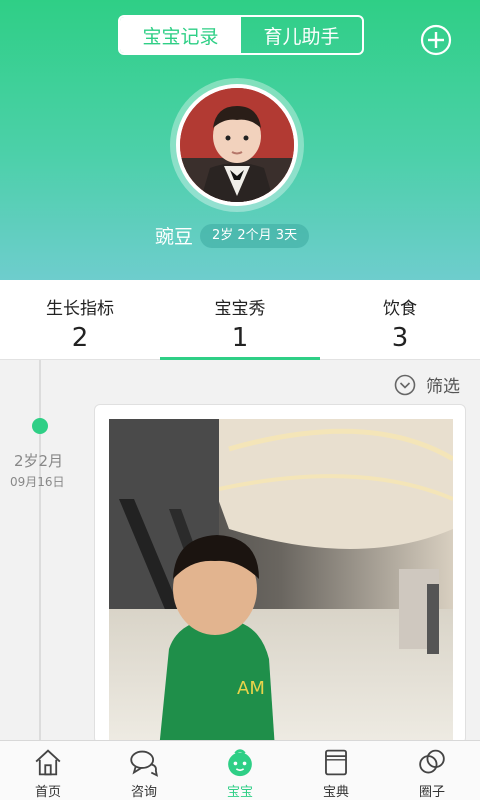 The width and height of the screenshot is (480, 800). What do you see at coordinates (436, 40) in the screenshot?
I see `plus-circle-icon` at bounding box center [436, 40].